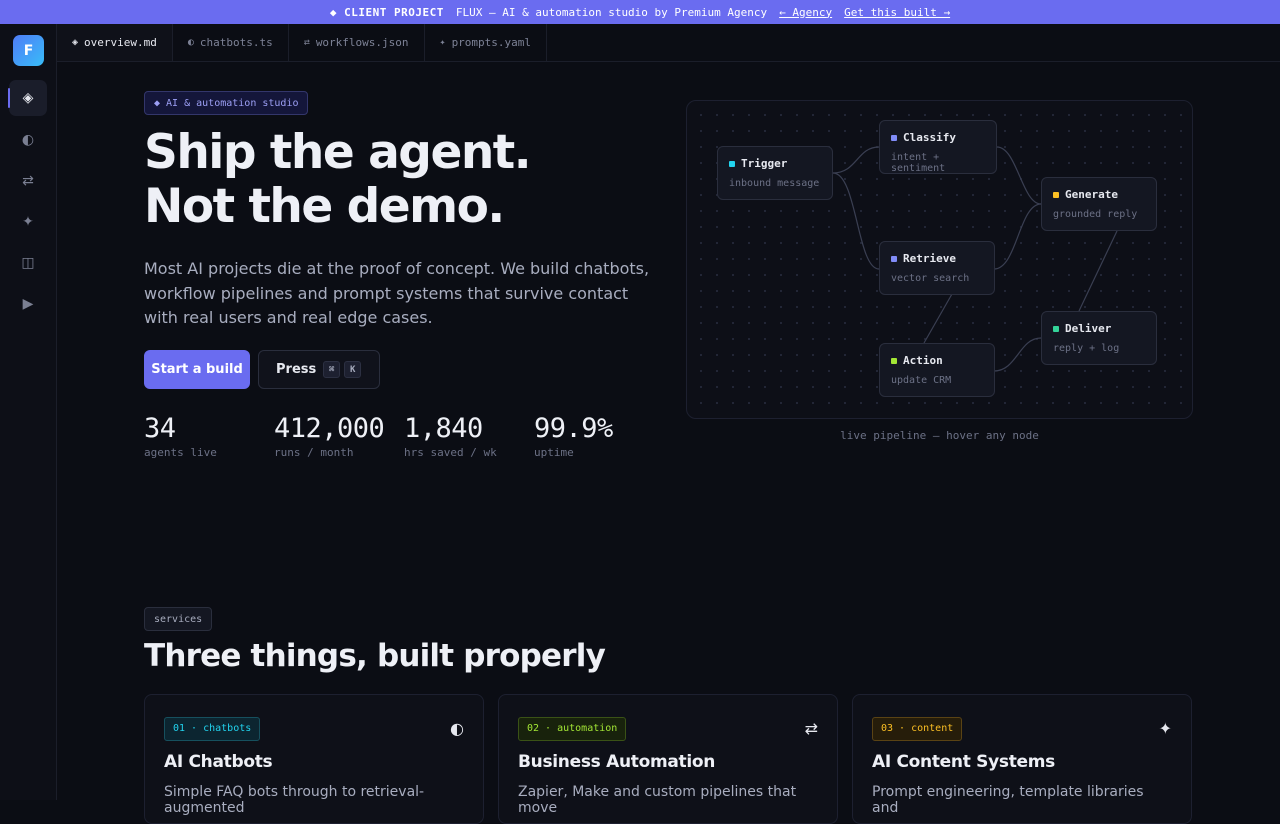 This screenshot has height=824, width=1280. What do you see at coordinates (923, 360) in the screenshot?
I see `node-title: Action` at bounding box center [923, 360].